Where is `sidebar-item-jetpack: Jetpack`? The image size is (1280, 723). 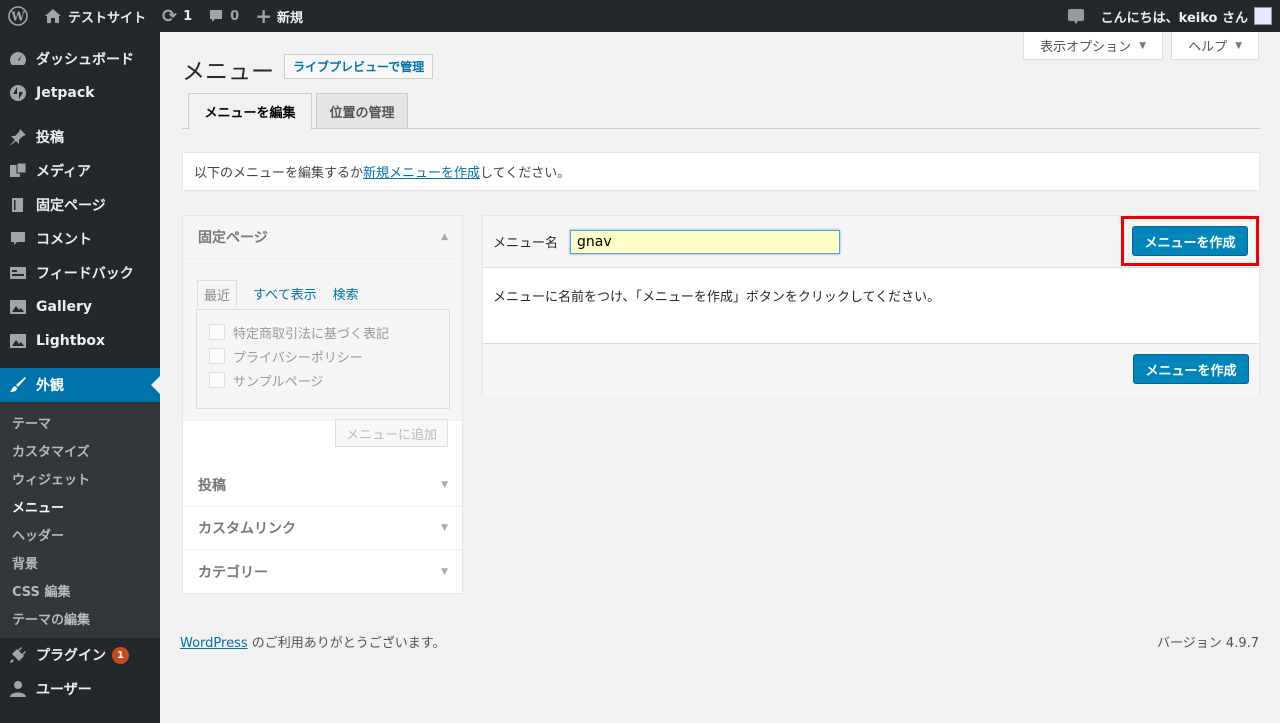
sidebar-item-jetpack: Jetpack is located at coordinates (80, 93).